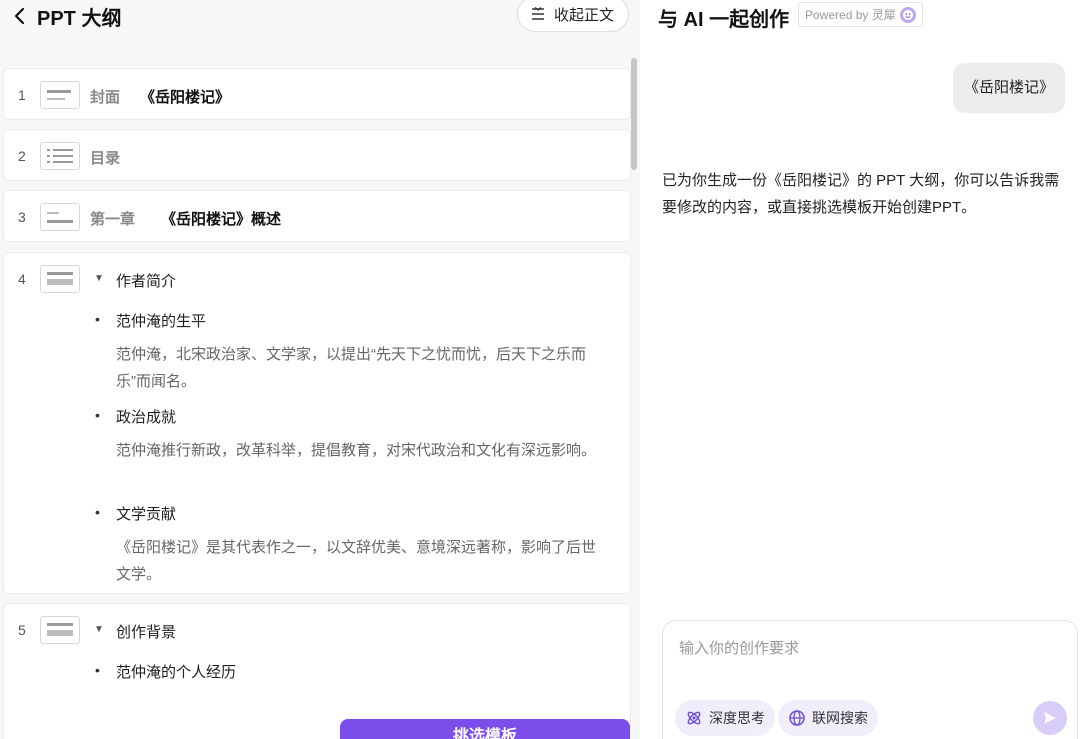  I want to click on subpoint-desc: 《岳阳楼记》是其代表作之一，以文辞优美、意境深远著称，影响了后世文学。, so click(356, 561).